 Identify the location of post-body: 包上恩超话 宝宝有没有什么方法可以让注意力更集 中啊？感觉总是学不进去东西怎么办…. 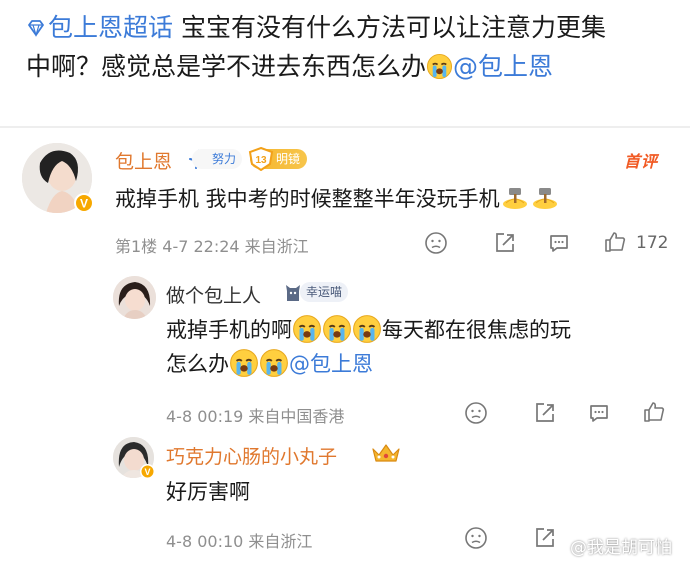
(346, 47).